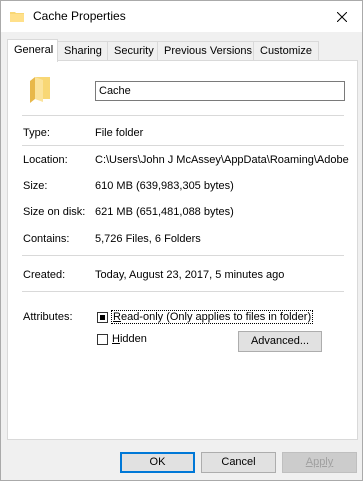 The image size is (363, 481). Describe the element at coordinates (54, 212) in the screenshot. I see `size-on-disk-label: Size on disk:` at that location.